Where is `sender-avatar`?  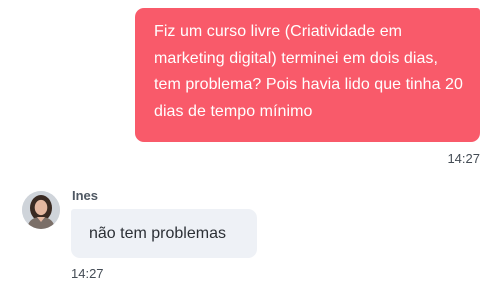
sender-avatar is located at coordinates (41, 210).